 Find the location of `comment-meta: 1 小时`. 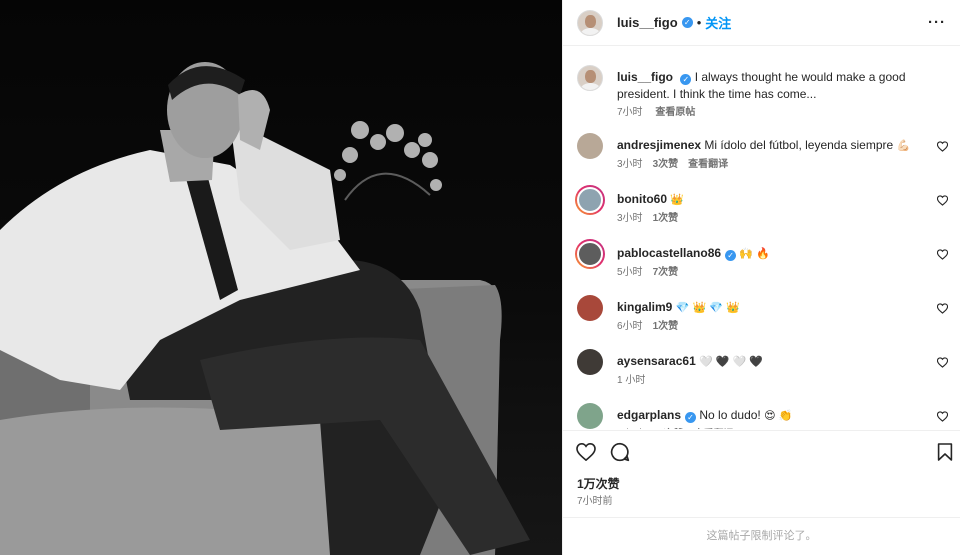

comment-meta: 1 小时 is located at coordinates (636, 378).